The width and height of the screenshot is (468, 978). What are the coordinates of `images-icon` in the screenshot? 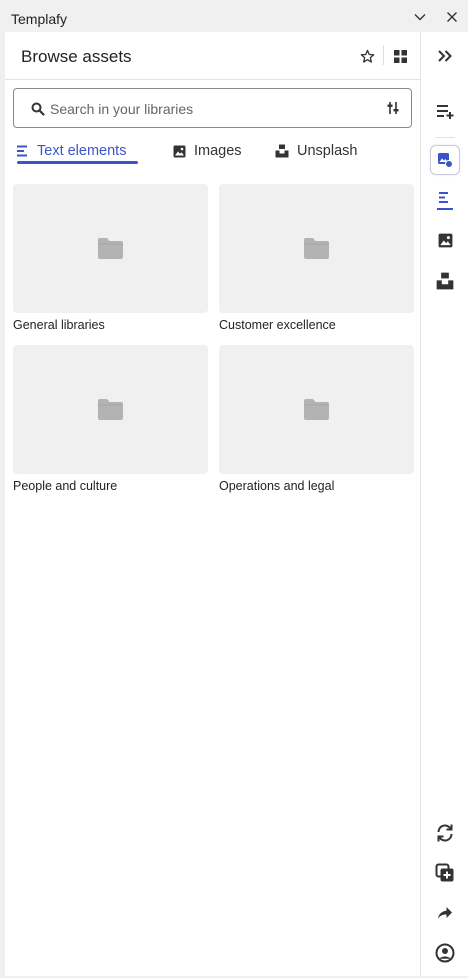 It's located at (445, 240).